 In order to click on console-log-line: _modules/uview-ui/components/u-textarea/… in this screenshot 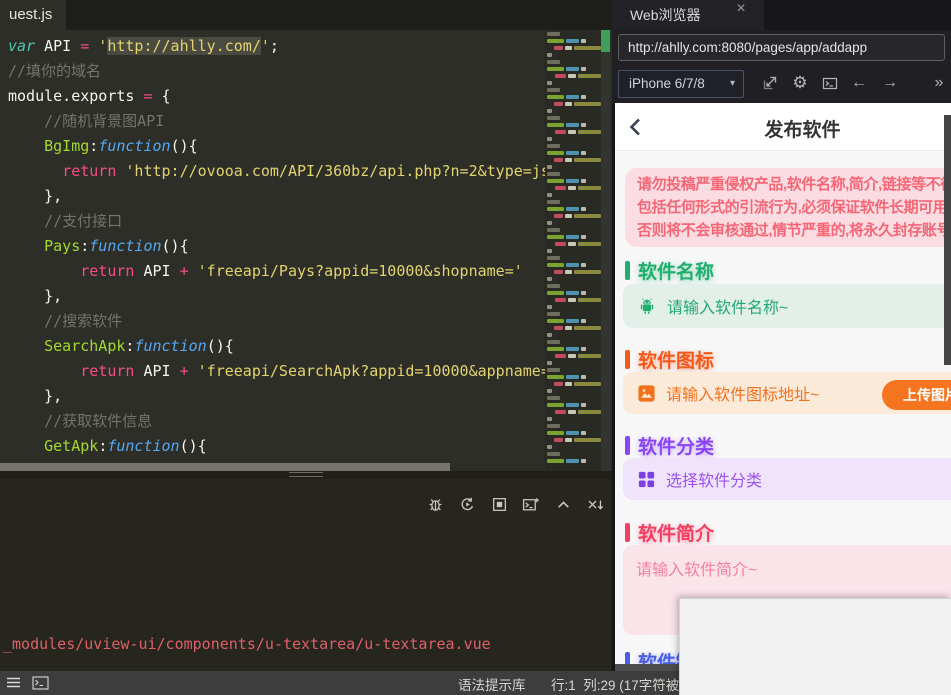, I will do `click(247, 644)`.